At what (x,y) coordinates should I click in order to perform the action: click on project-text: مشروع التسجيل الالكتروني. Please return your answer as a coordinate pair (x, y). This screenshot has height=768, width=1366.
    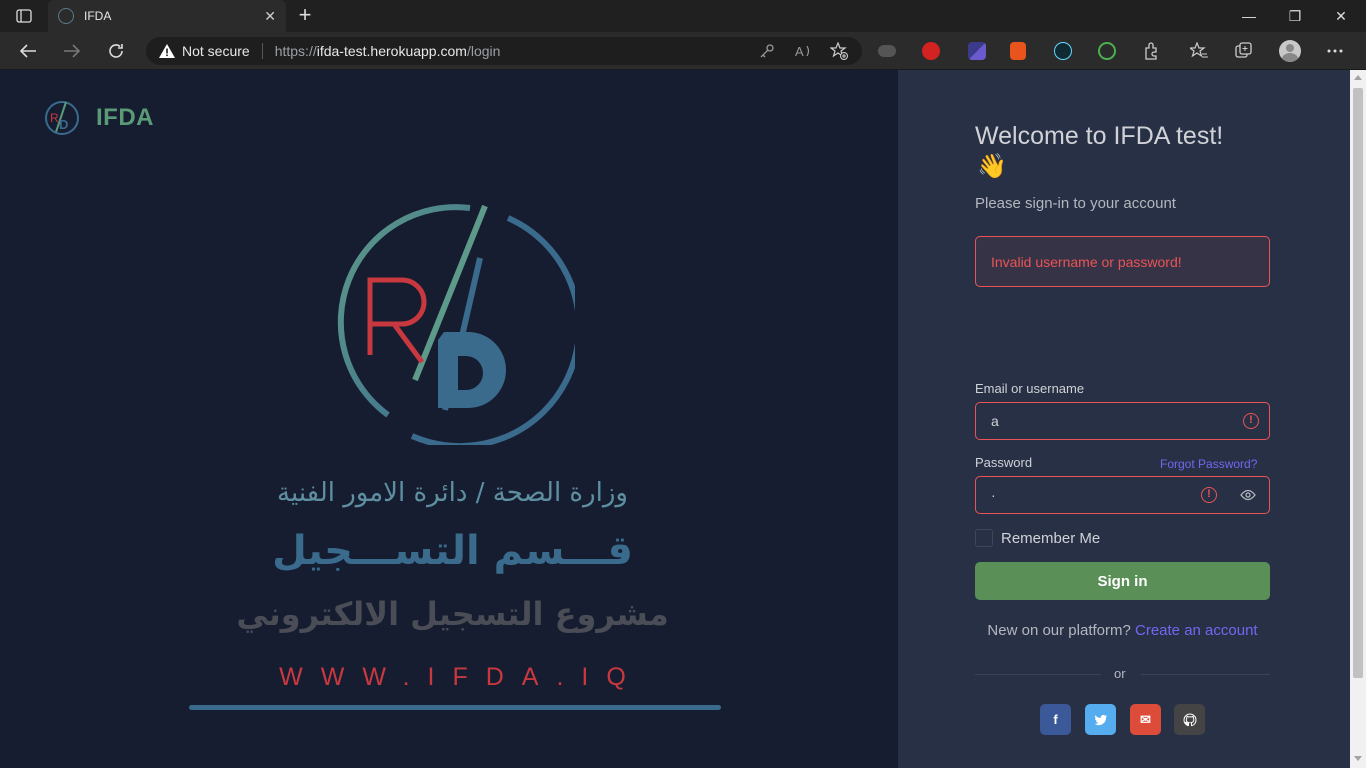
    Looking at the image, I should click on (452, 614).